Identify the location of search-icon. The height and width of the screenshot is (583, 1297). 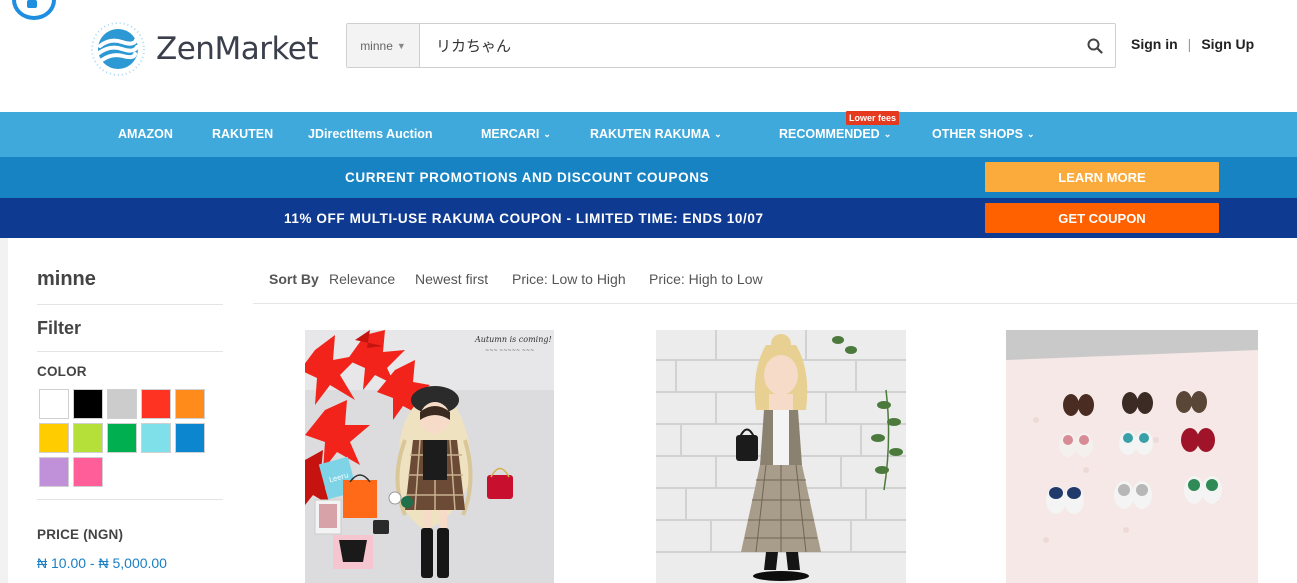
(1095, 46).